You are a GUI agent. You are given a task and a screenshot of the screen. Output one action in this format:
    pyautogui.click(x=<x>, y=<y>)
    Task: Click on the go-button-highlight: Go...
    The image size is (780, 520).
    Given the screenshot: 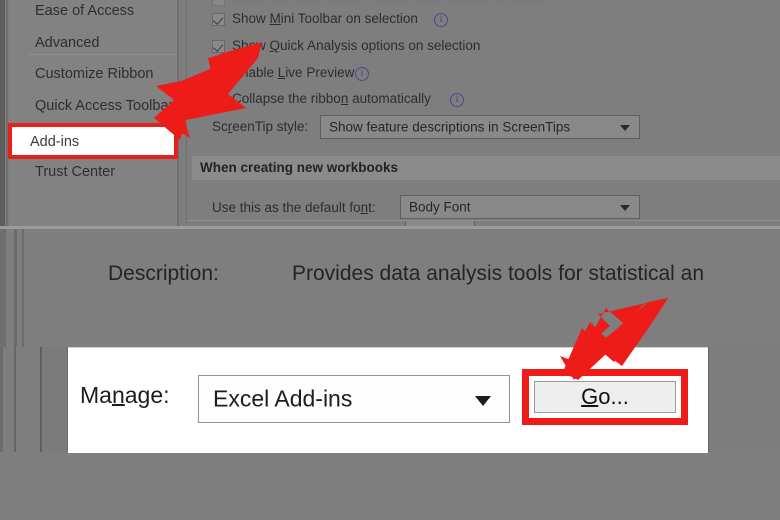 What is the action you would take?
    pyautogui.click(x=605, y=397)
    